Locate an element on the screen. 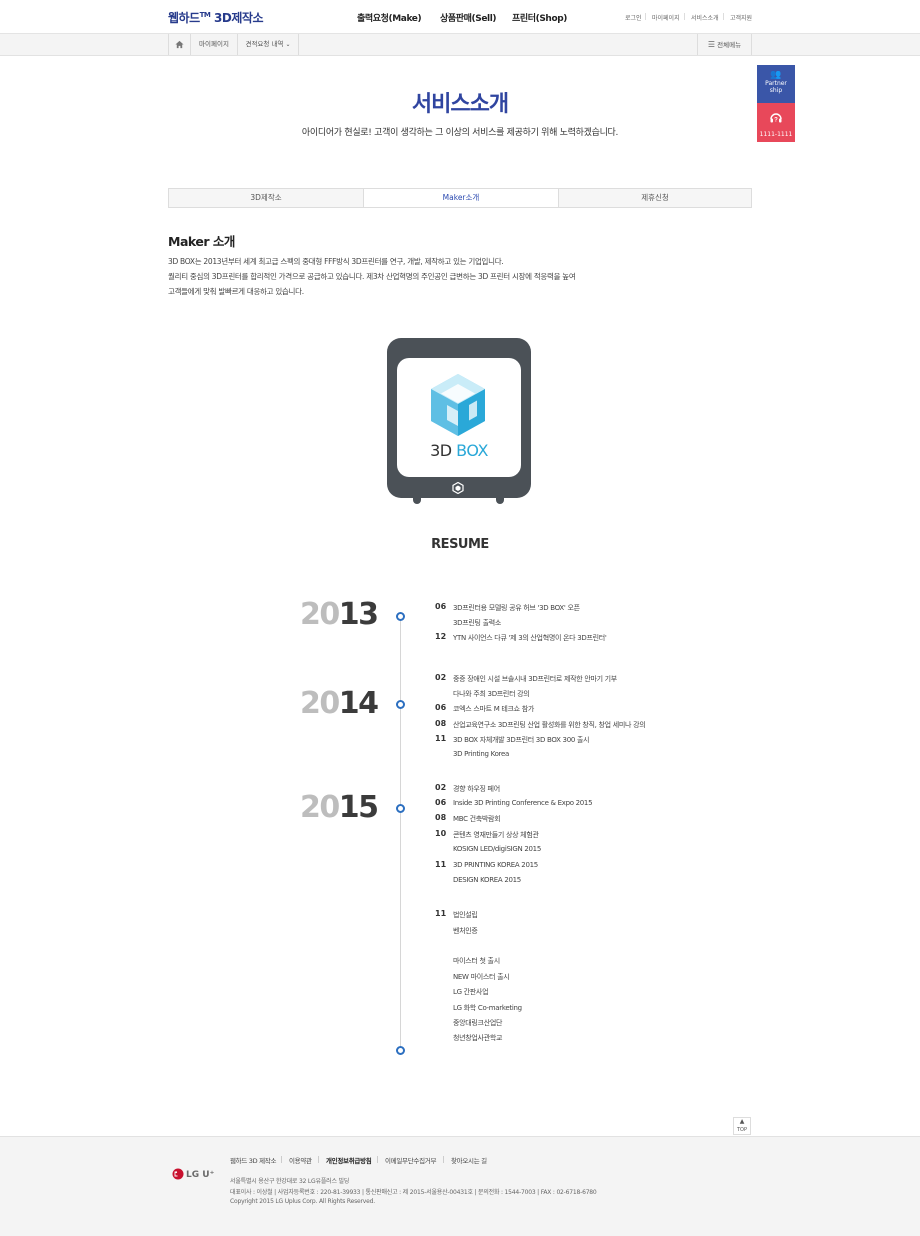  logo-sub: 3D제작소 is located at coordinates (236, 18).